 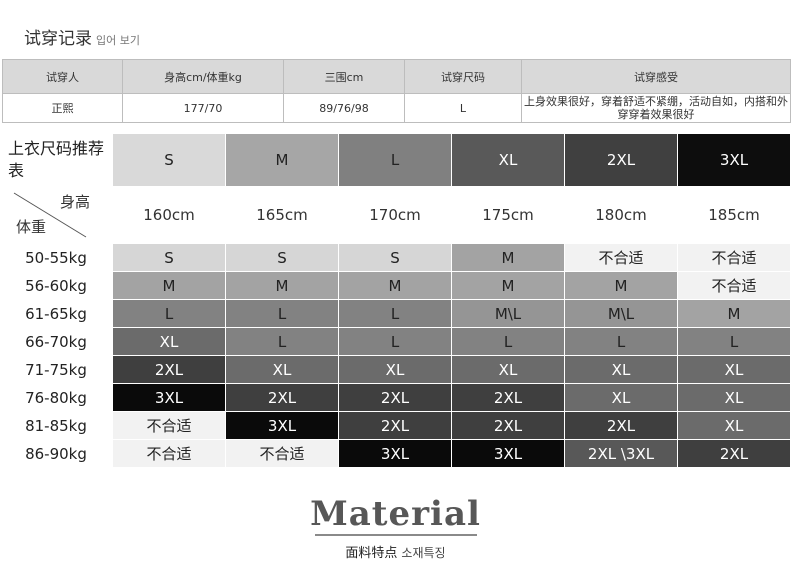 I want to click on weight-row: 81-85kg 不合适 3XL 2XL 2XL 2XL XL, so click(x=395, y=426).